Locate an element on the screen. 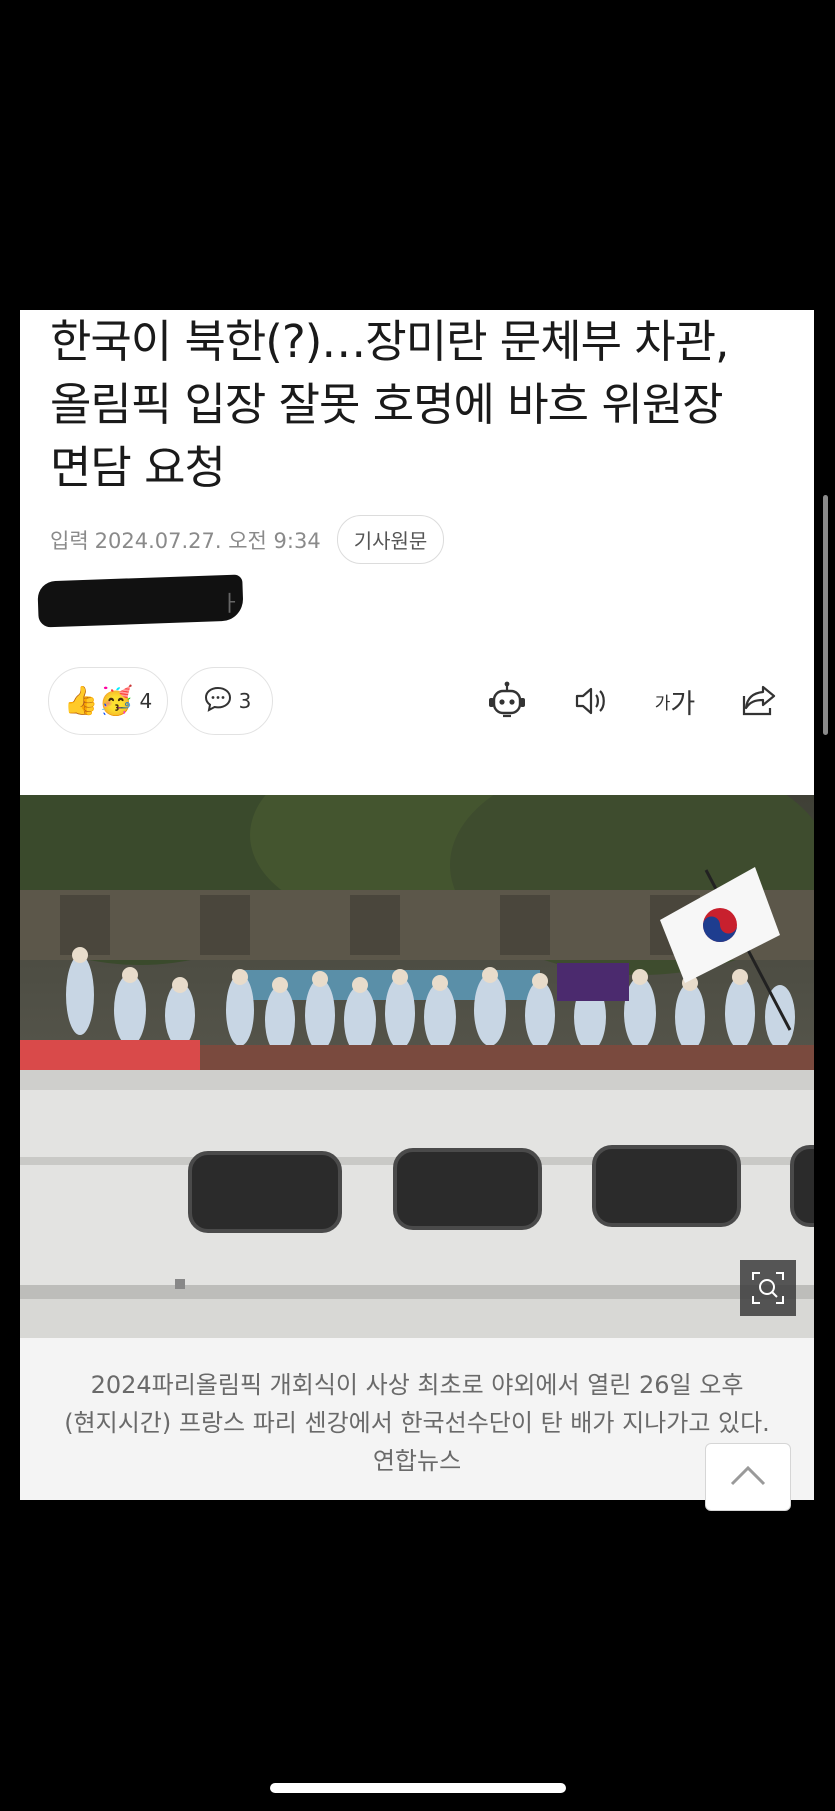 The width and height of the screenshot is (835, 1811). share-icon is located at coordinates (759, 701).